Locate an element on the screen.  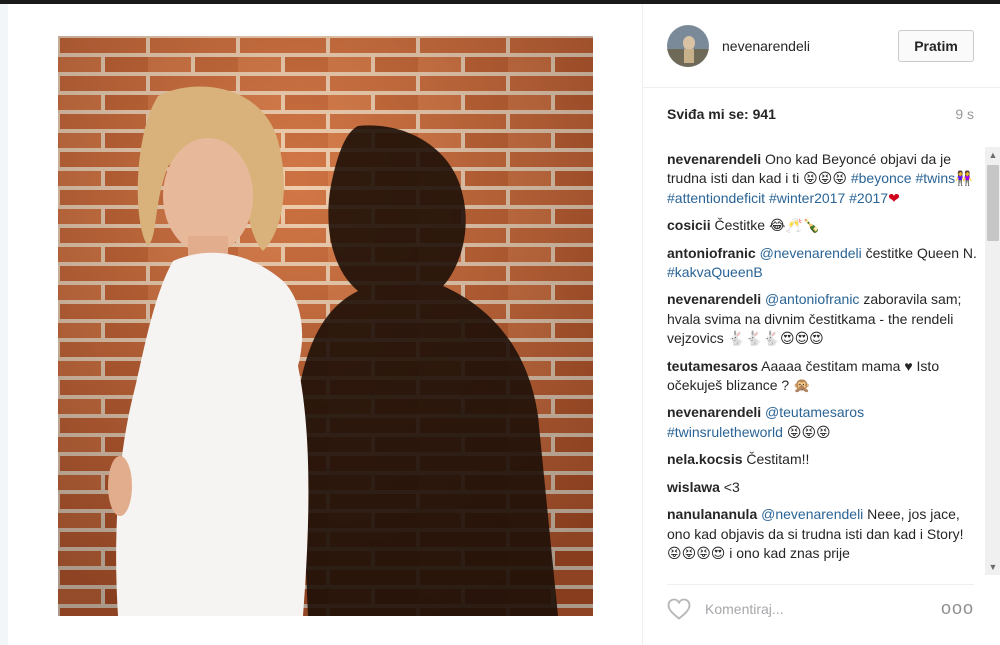
post-header: nevenarendeli Pratim is located at coordinates (821, 46).